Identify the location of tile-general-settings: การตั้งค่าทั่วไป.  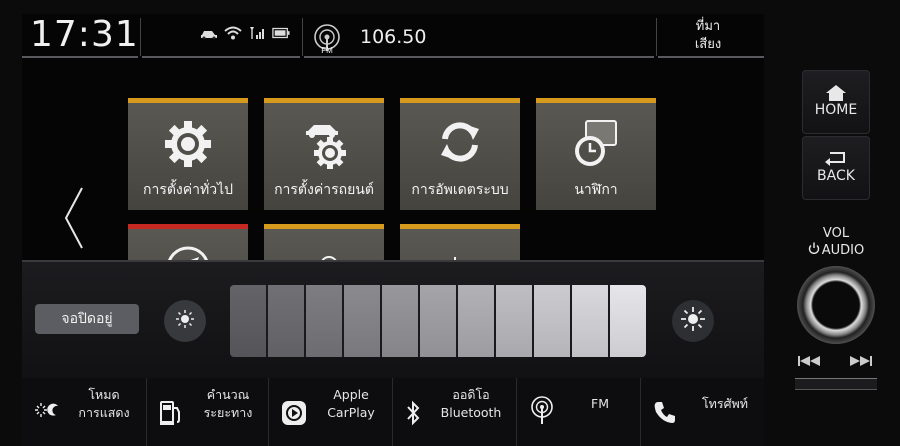
(188, 154).